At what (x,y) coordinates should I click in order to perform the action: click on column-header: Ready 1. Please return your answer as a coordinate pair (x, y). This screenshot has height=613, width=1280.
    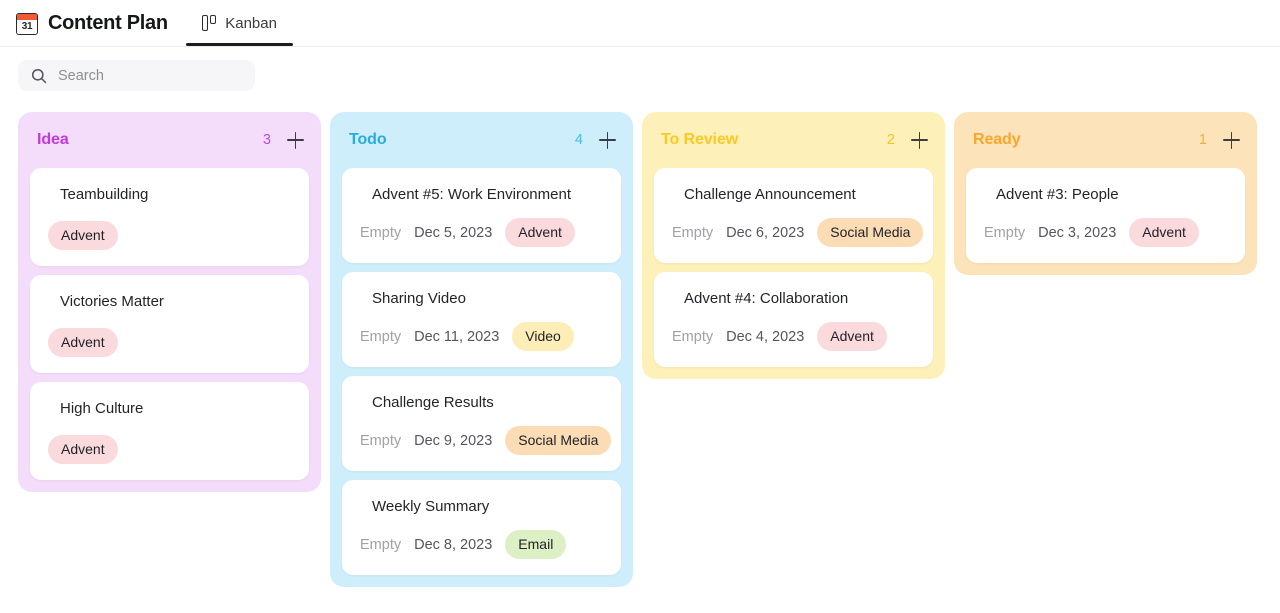
    Looking at the image, I should click on (1105, 140).